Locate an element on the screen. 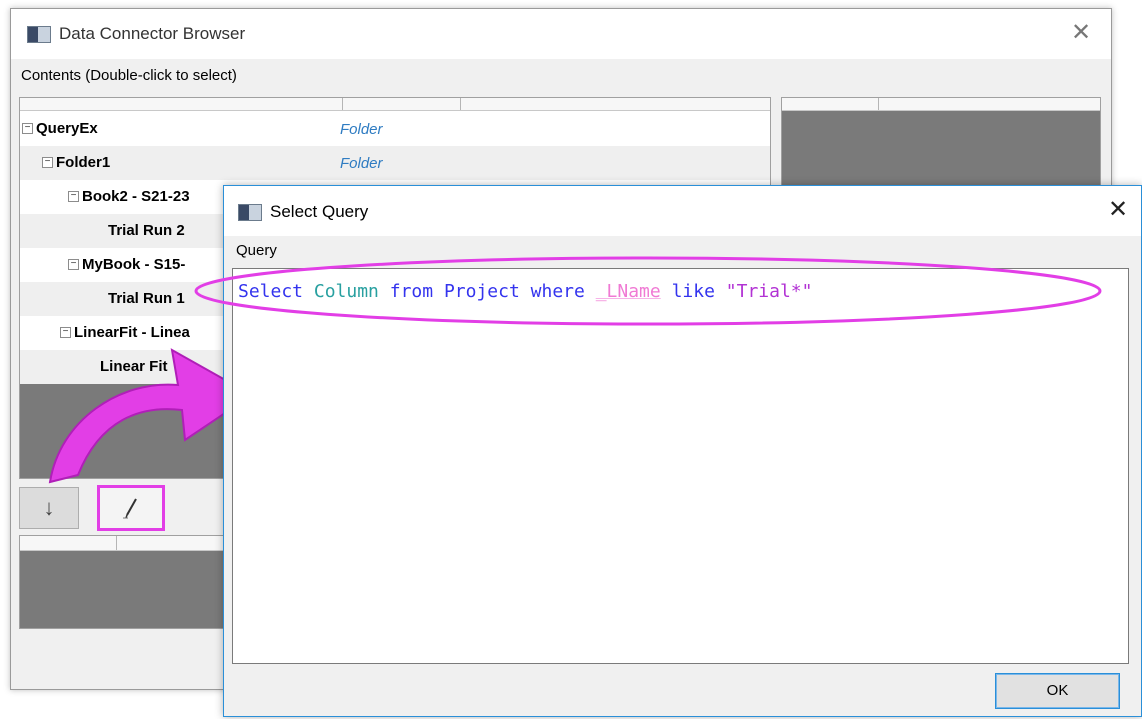 The width and height of the screenshot is (1142, 719). dialog-titlebar: Select Query ✕ is located at coordinates (682, 211).